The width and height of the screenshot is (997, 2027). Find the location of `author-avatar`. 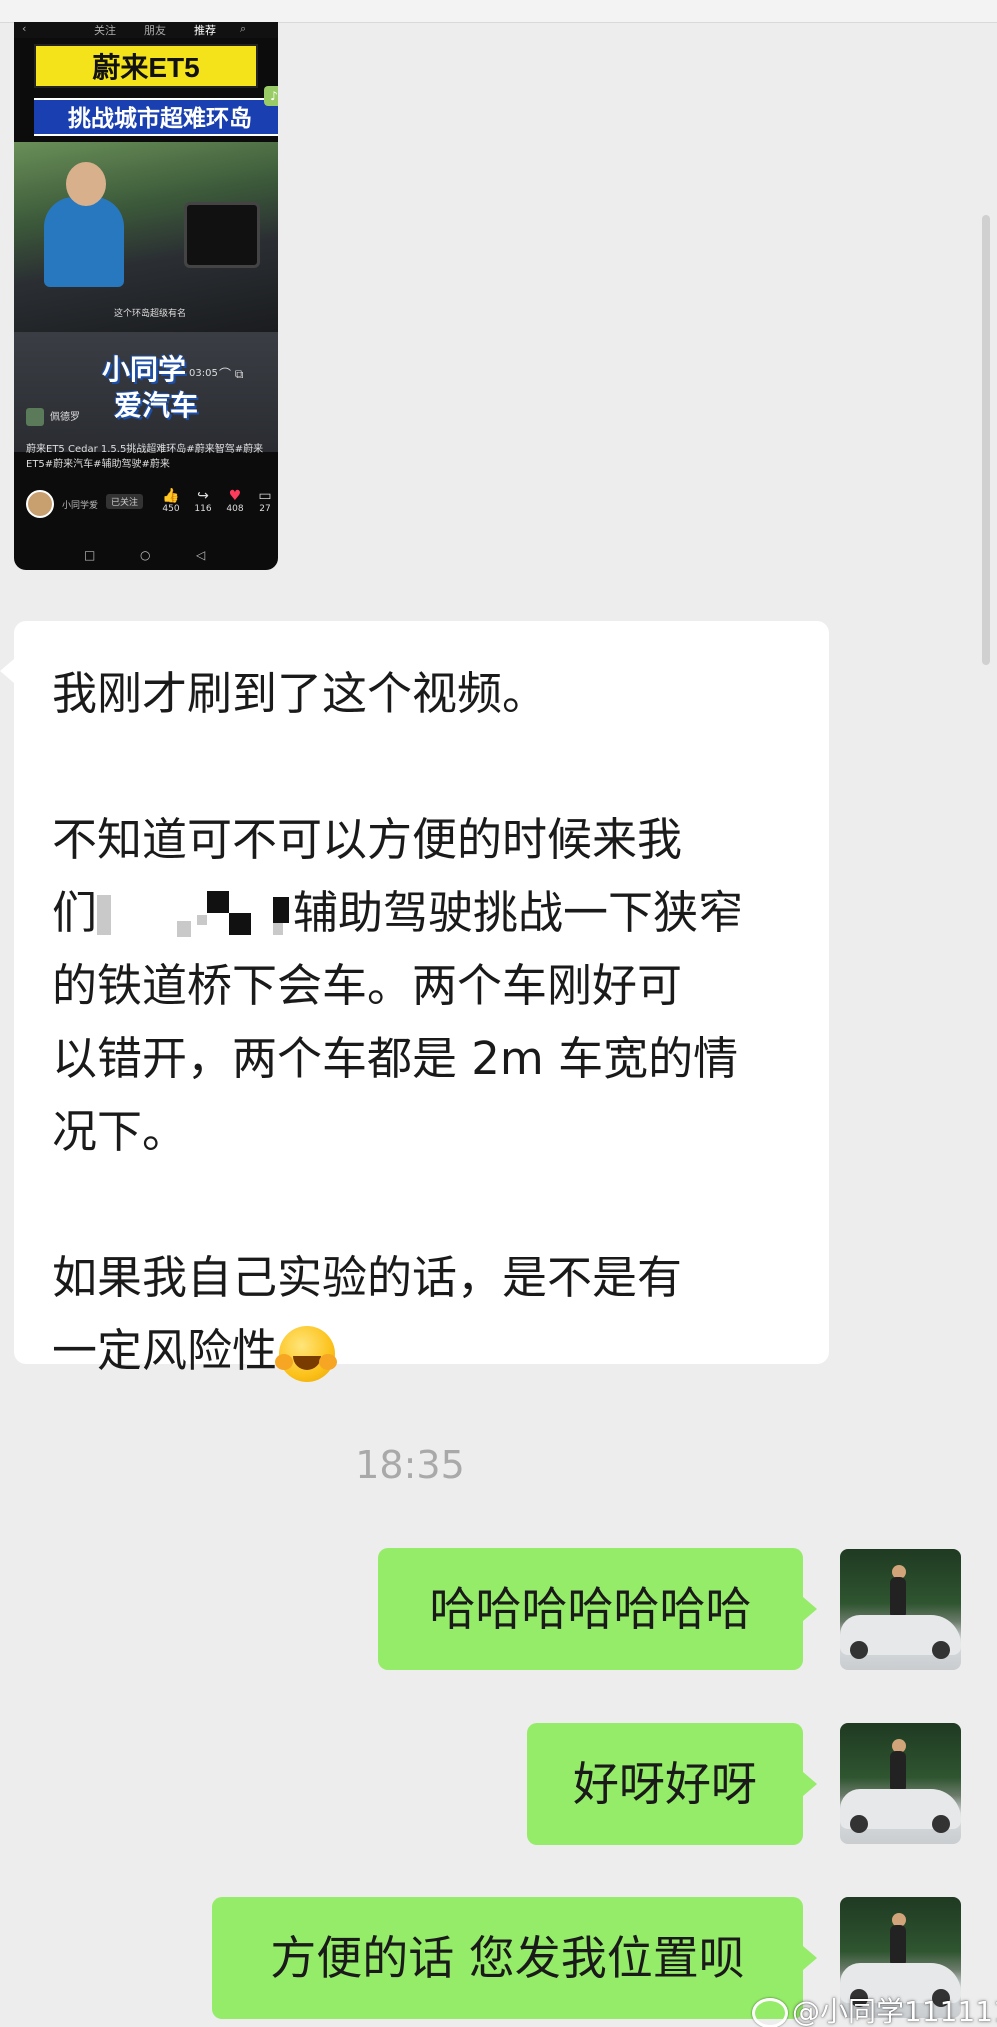

author-avatar is located at coordinates (40, 504).